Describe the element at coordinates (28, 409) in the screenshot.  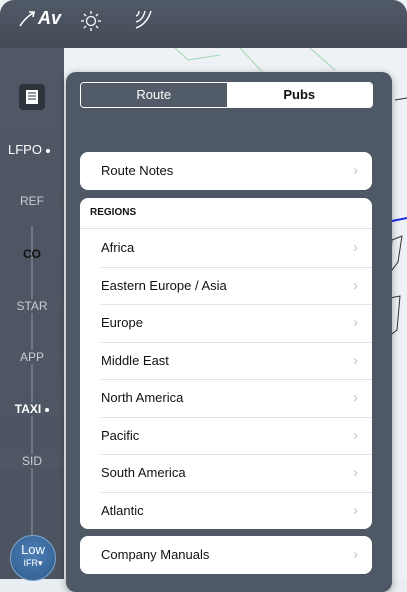
I see `taxi-label: TAXI` at that location.